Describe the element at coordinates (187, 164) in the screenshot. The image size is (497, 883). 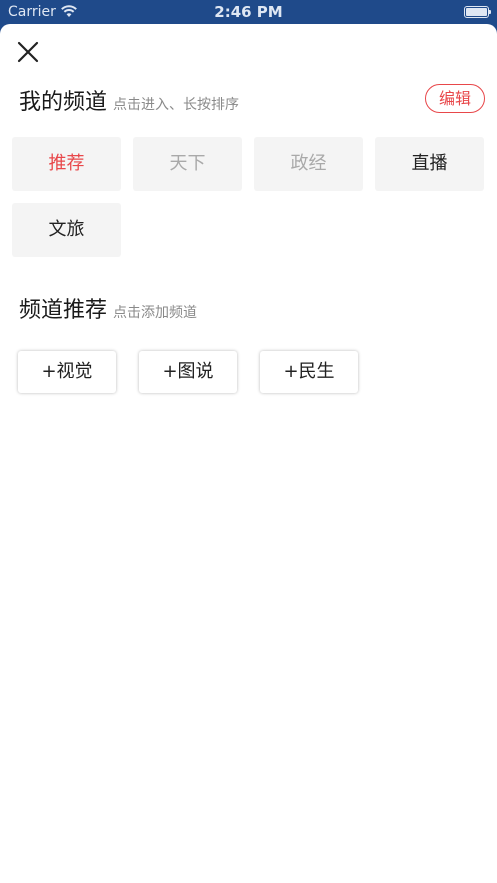
I see `channel-item-world: 天下` at that location.